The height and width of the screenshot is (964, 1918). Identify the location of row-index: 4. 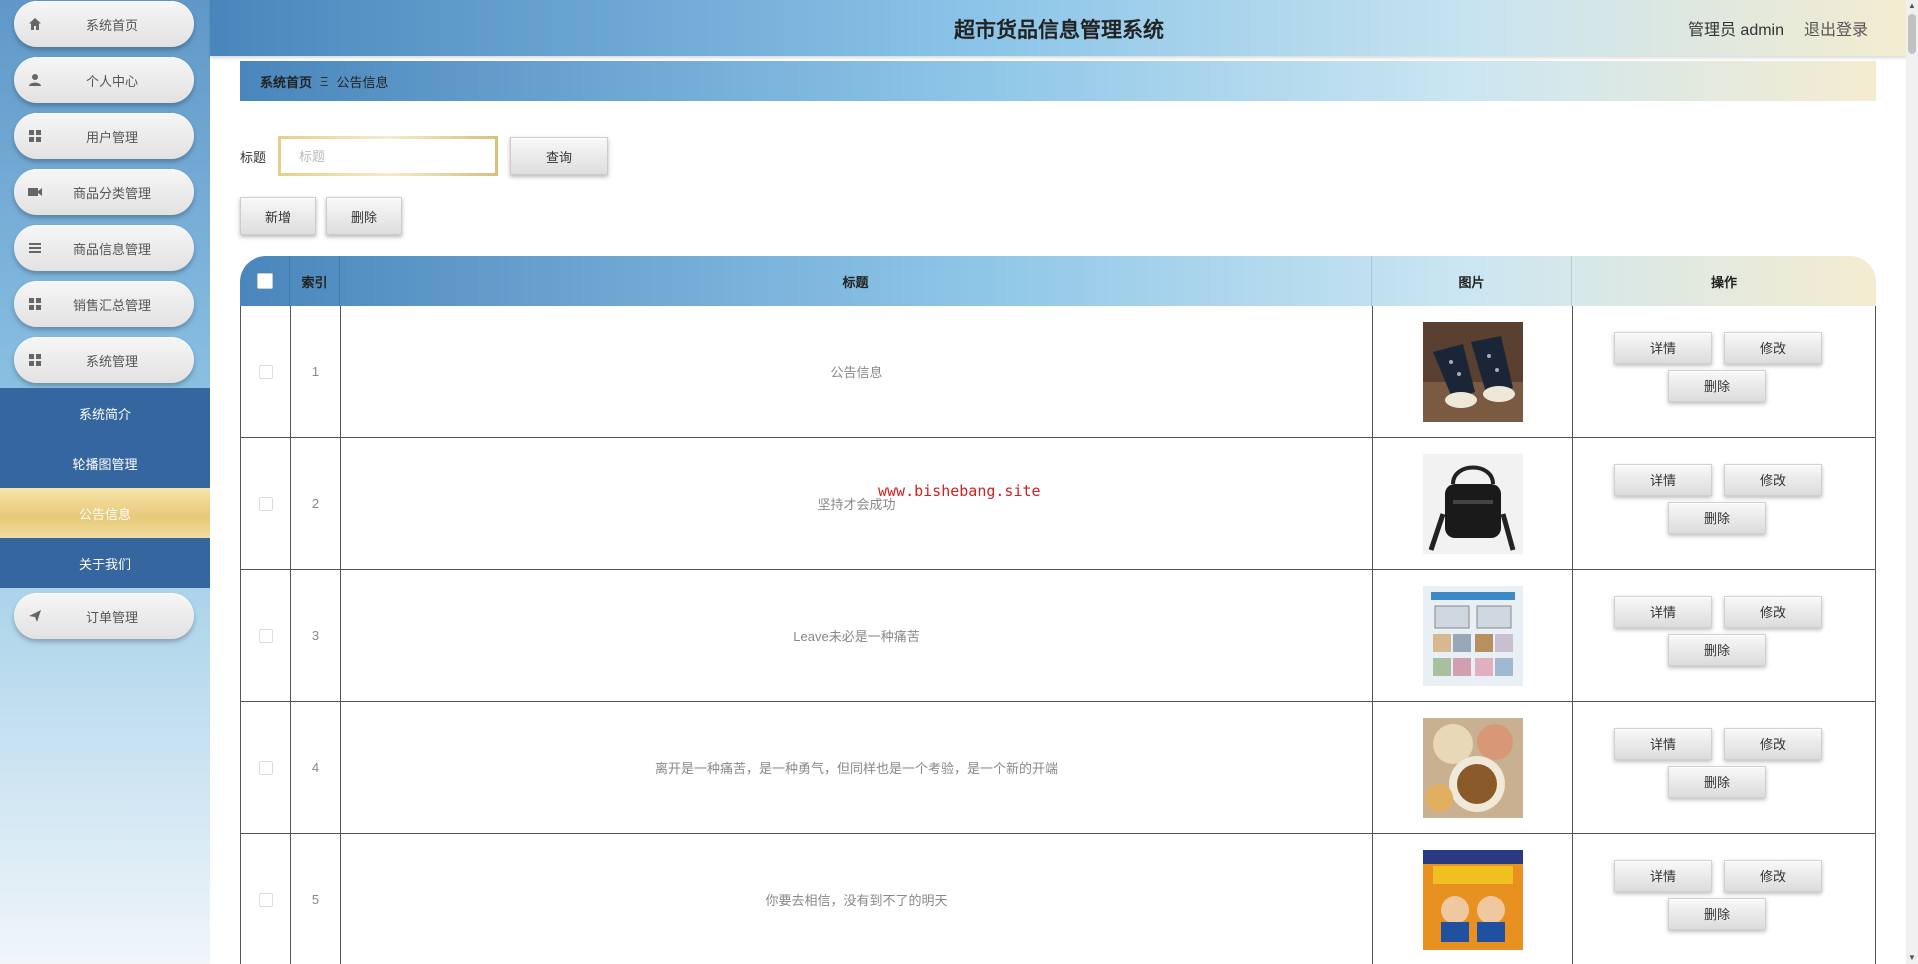
(316, 767).